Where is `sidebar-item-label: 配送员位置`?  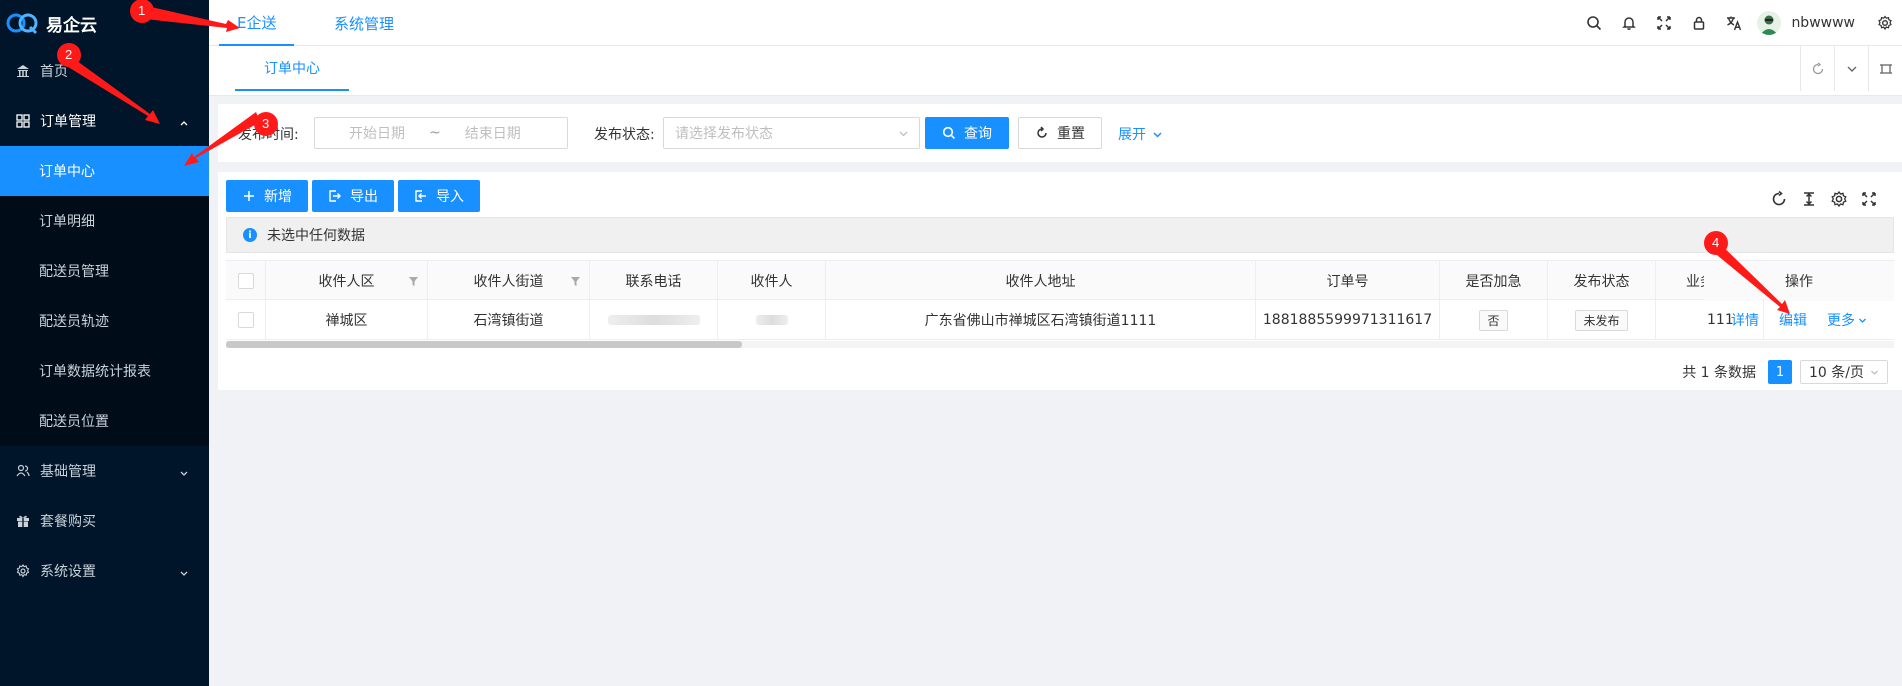 sidebar-item-label: 配送员位置 is located at coordinates (74, 422).